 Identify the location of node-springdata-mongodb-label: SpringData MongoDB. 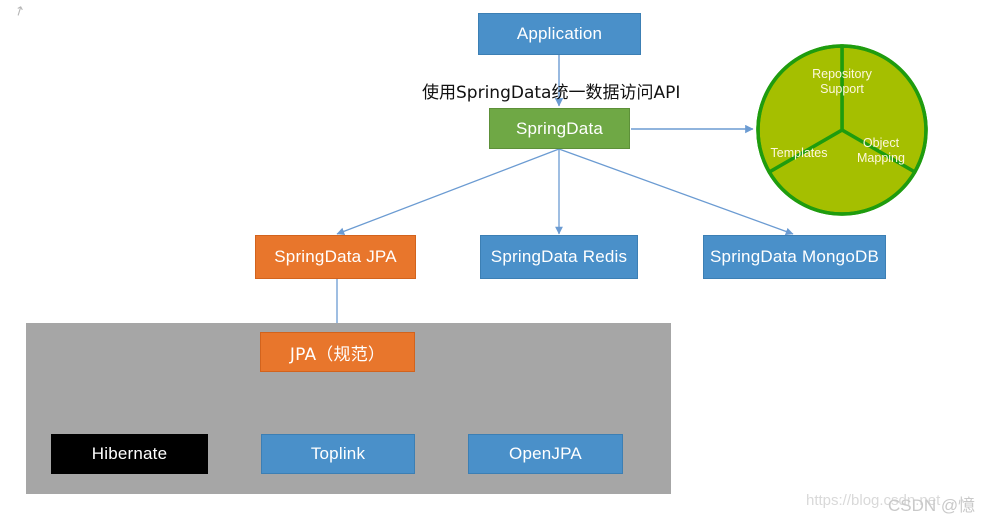
(794, 256).